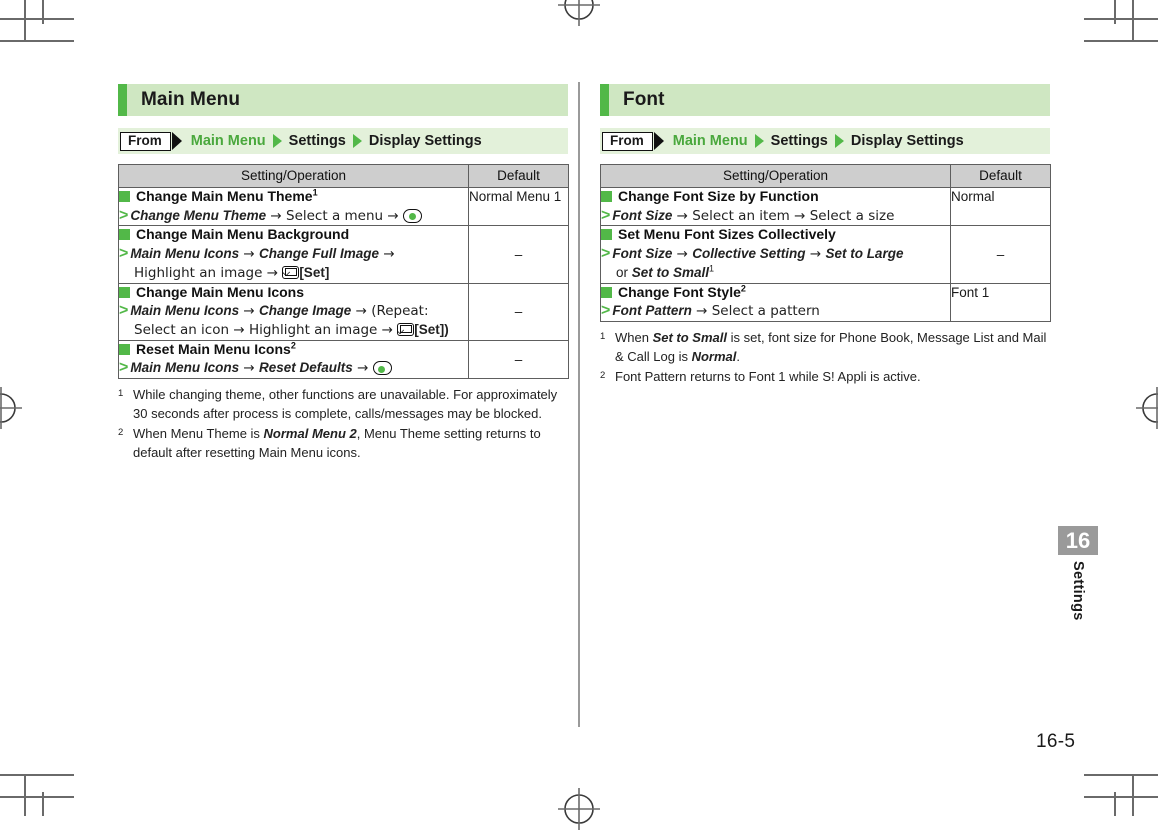  What do you see at coordinates (208, 272) in the screenshot?
I see `step-line2-pre: Highlight an image →` at bounding box center [208, 272].